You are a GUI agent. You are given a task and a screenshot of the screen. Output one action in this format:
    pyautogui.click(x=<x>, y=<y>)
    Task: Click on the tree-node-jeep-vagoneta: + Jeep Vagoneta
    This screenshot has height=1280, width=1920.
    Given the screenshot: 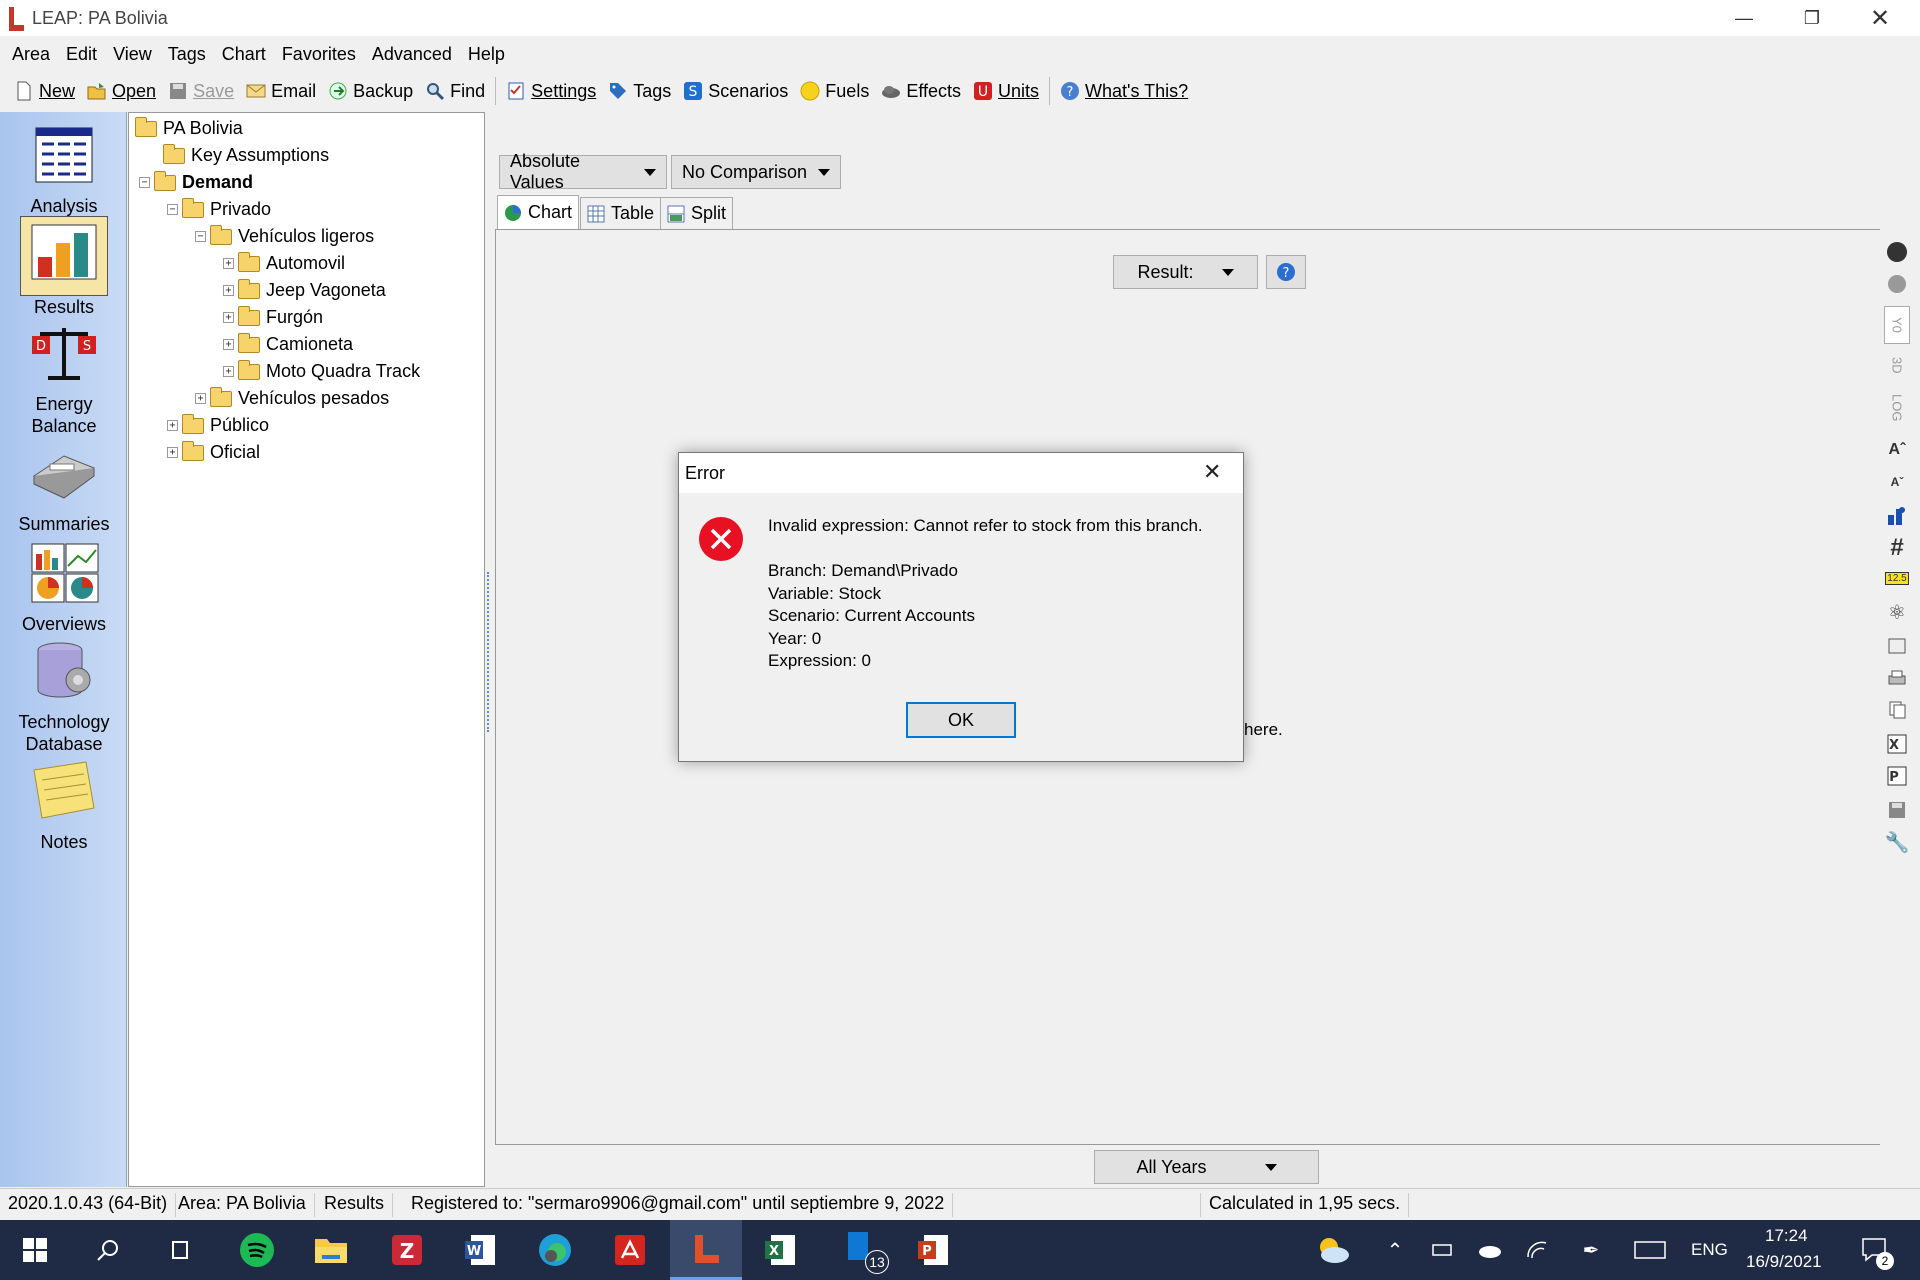 What is the action you would take?
    pyautogui.click(x=304, y=290)
    